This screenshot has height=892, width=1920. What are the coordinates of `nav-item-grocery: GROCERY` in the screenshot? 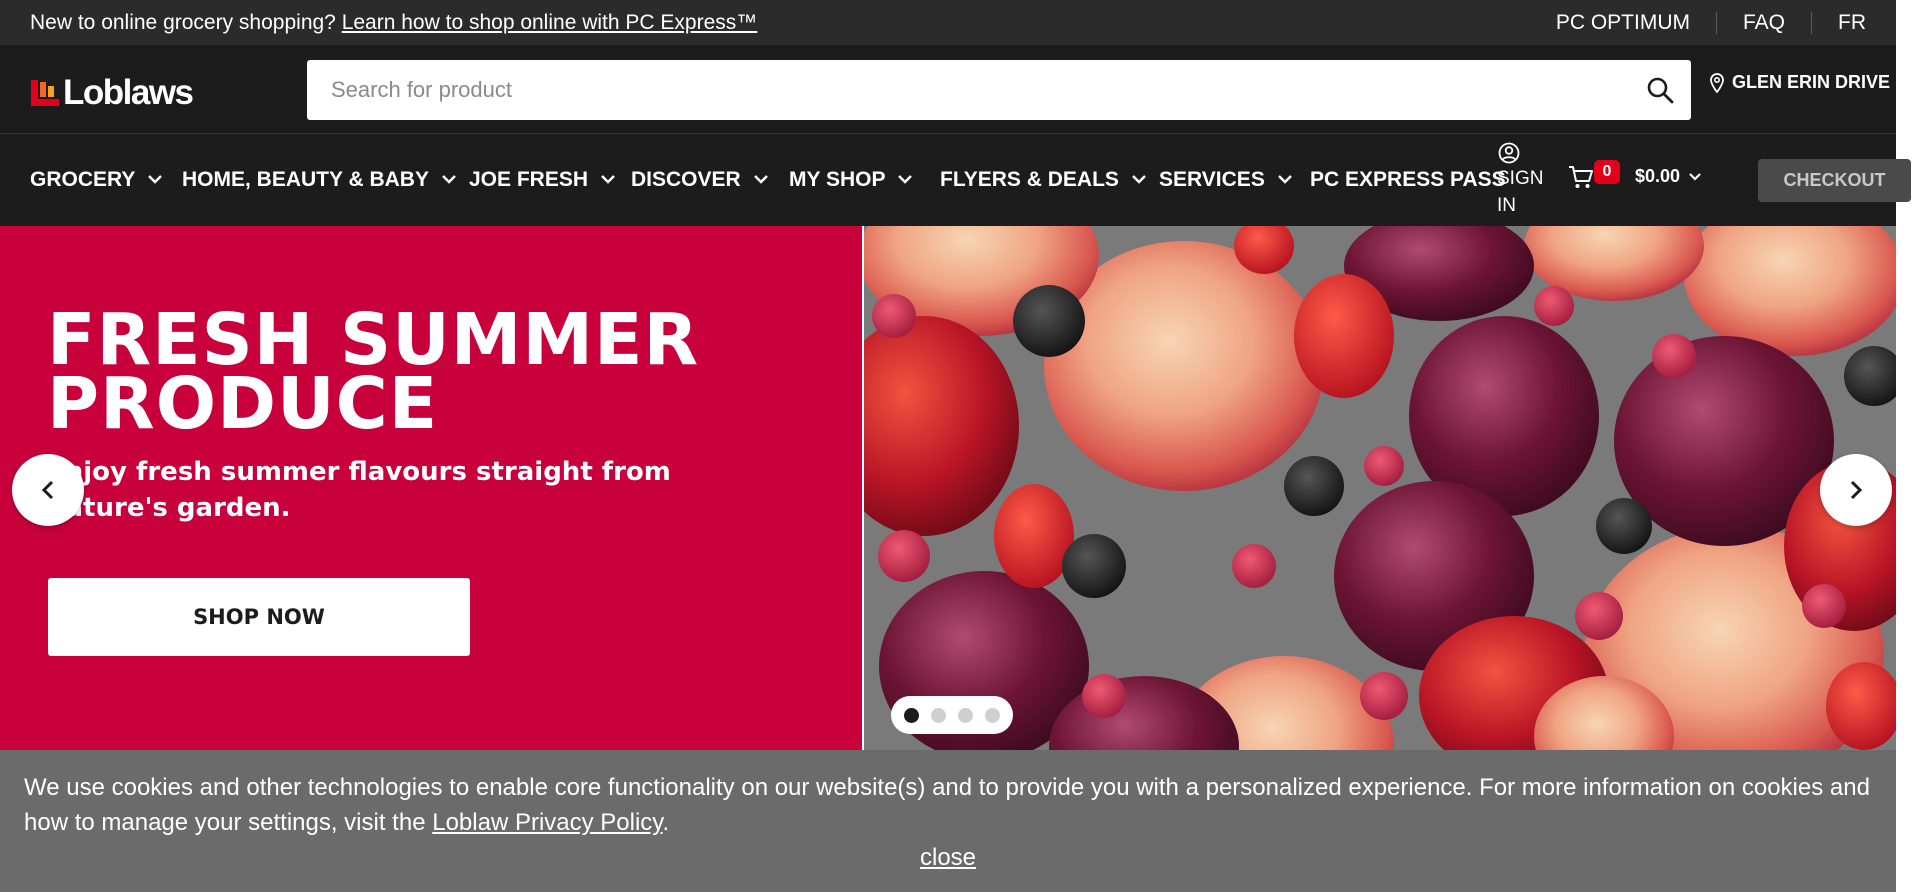 It's located at (96, 180).